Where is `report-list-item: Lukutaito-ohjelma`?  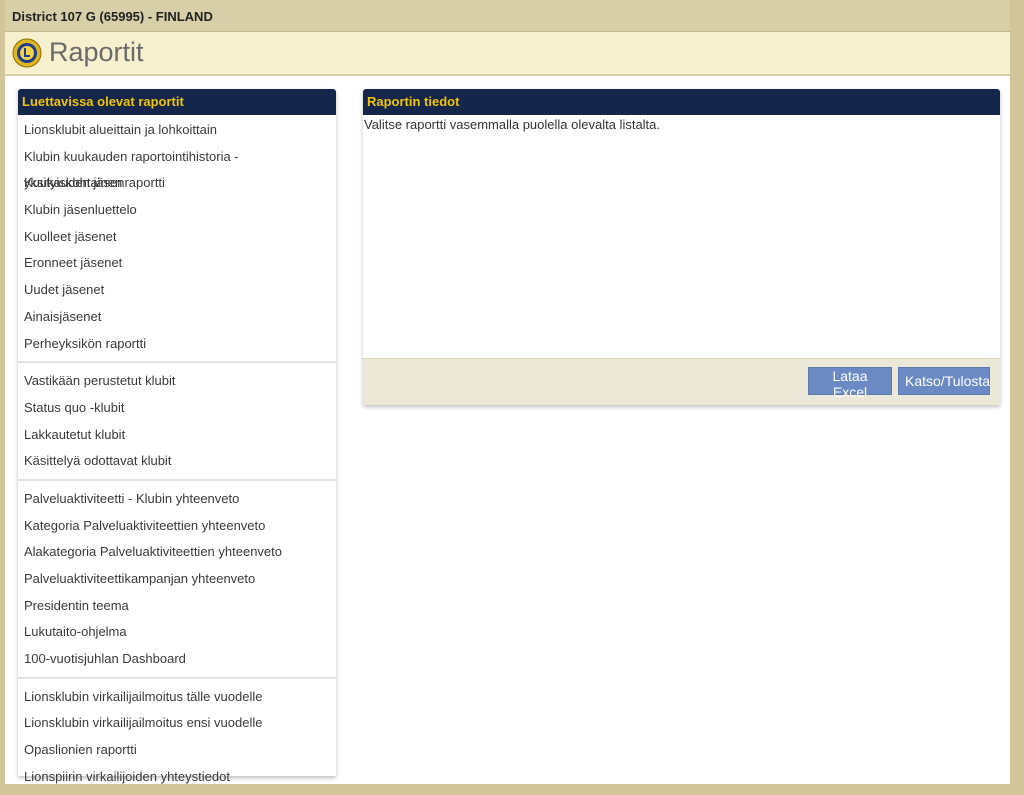
report-list-item: Lukutaito-ohjelma is located at coordinates (177, 632).